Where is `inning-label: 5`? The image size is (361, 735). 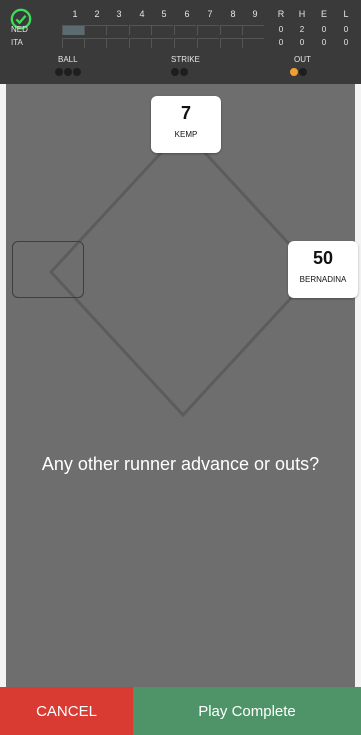 inning-label: 5 is located at coordinates (164, 14).